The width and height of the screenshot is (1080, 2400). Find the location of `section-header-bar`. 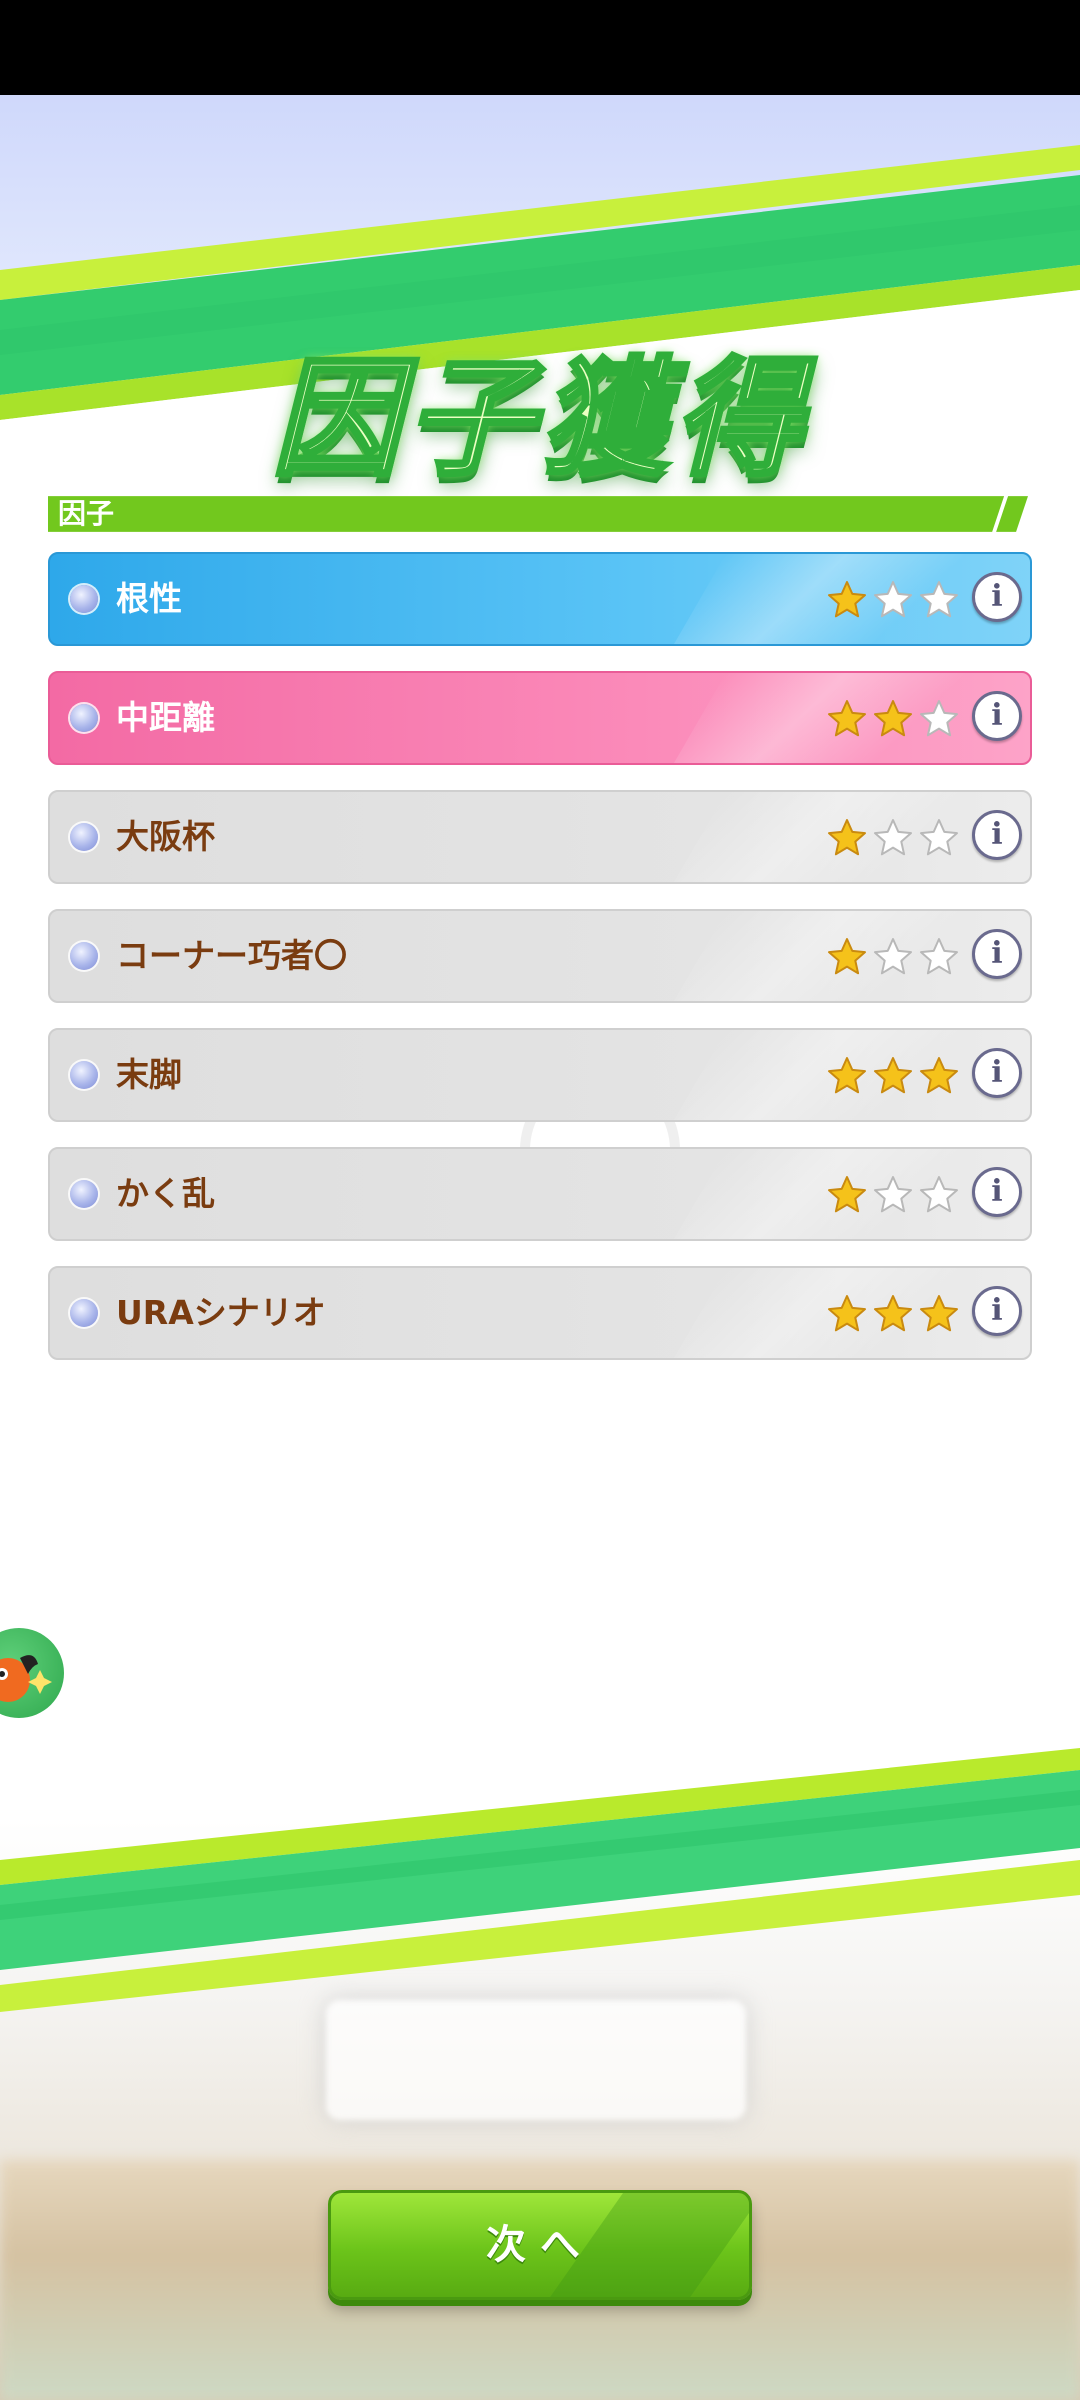

section-header-bar is located at coordinates (538, 514).